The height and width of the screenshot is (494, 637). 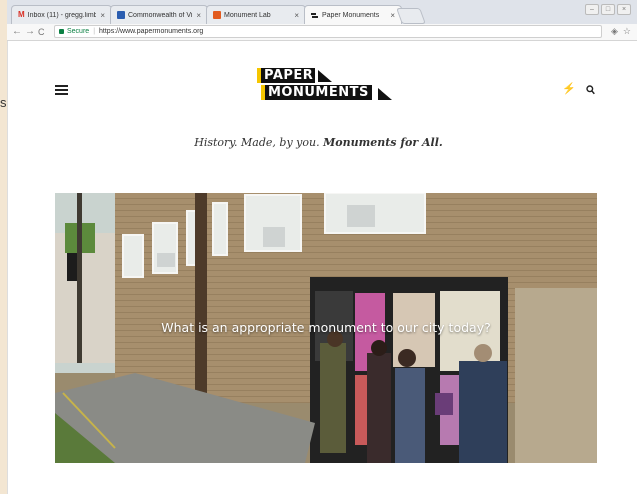 What do you see at coordinates (257, 142) in the screenshot?
I see `tagline-text: History. Made, by you.` at bounding box center [257, 142].